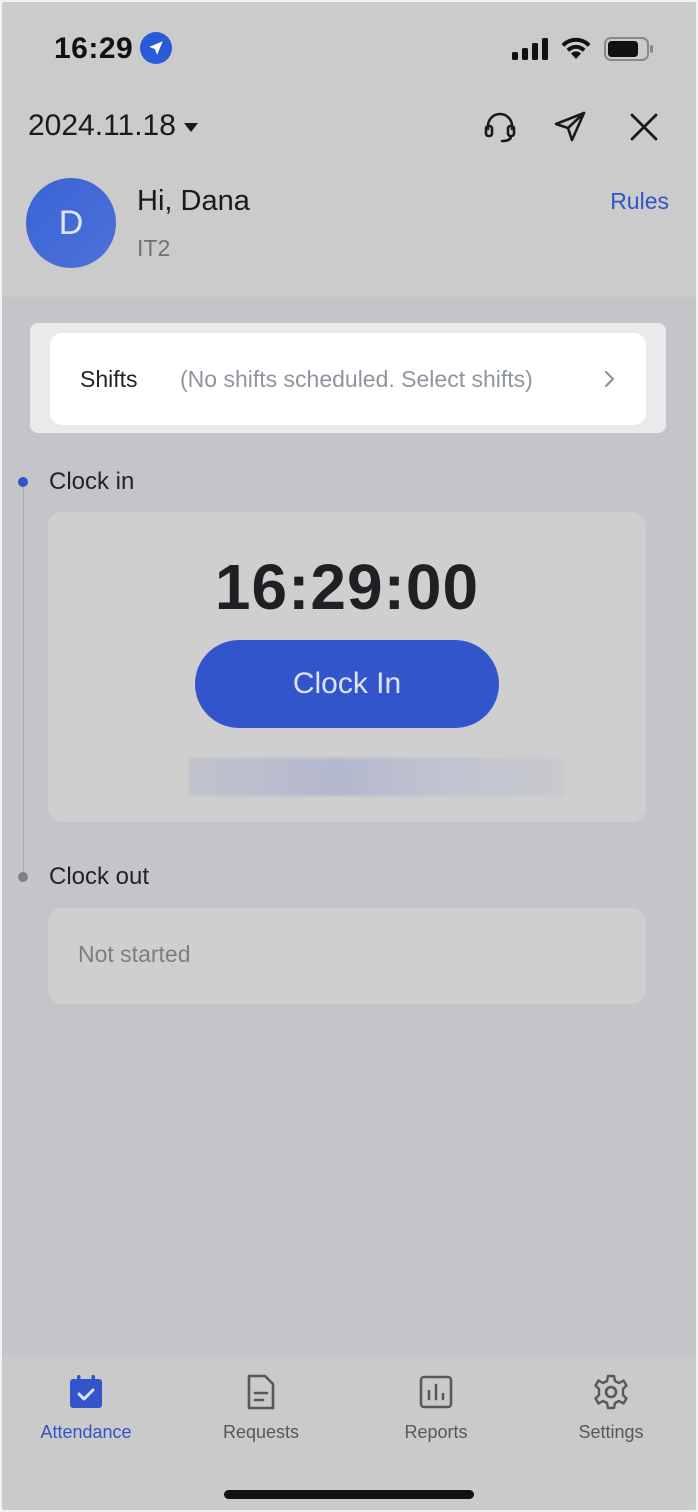 The image size is (698, 1512). I want to click on wifi-icon, so click(576, 48).